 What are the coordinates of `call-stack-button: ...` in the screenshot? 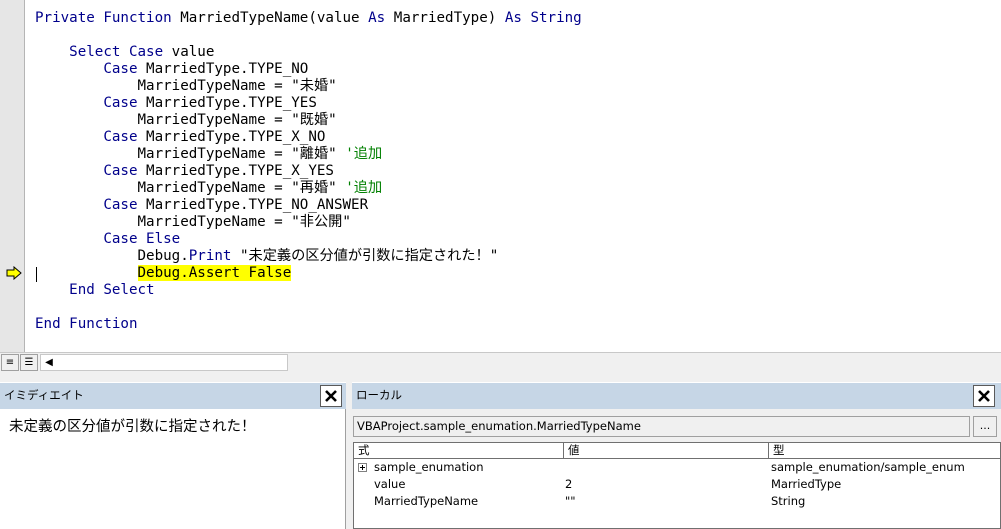 It's located at (985, 426).